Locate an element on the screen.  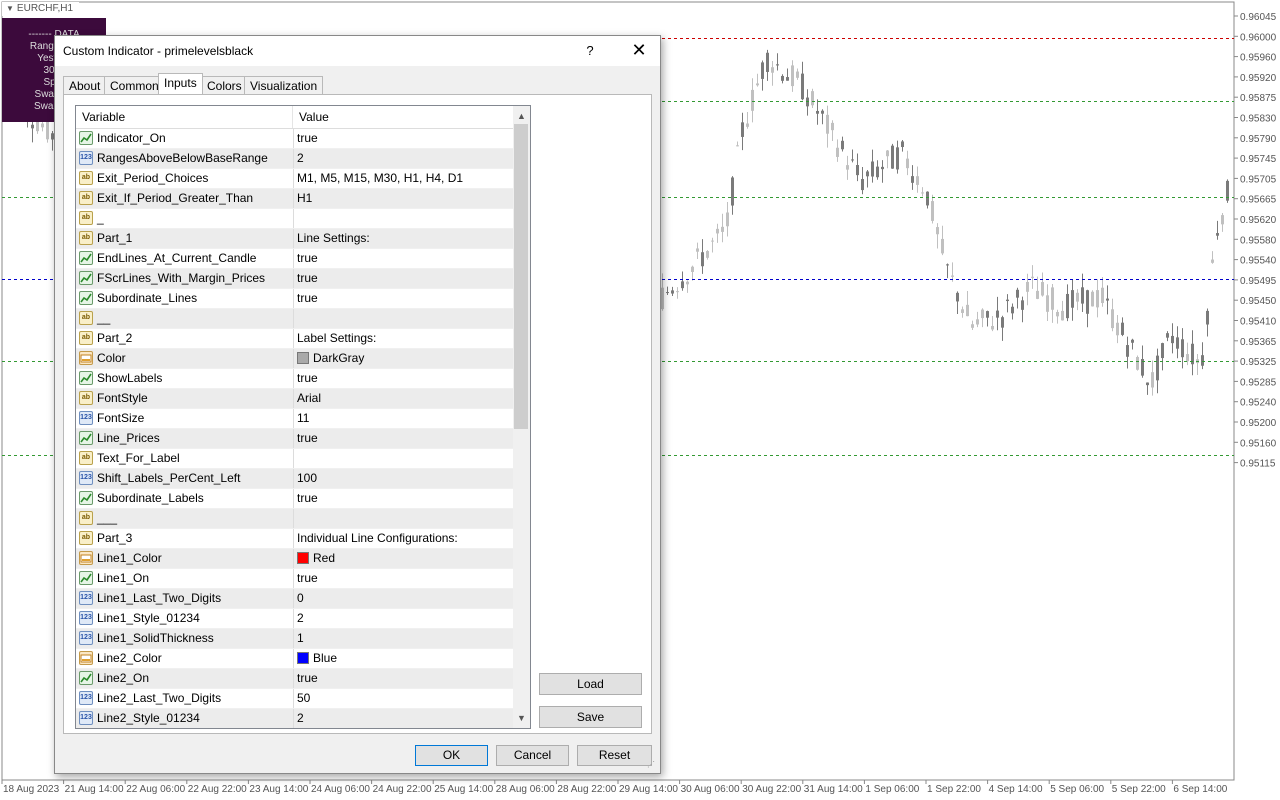
grid-row: ShowLabels true is located at coordinates (294, 379).